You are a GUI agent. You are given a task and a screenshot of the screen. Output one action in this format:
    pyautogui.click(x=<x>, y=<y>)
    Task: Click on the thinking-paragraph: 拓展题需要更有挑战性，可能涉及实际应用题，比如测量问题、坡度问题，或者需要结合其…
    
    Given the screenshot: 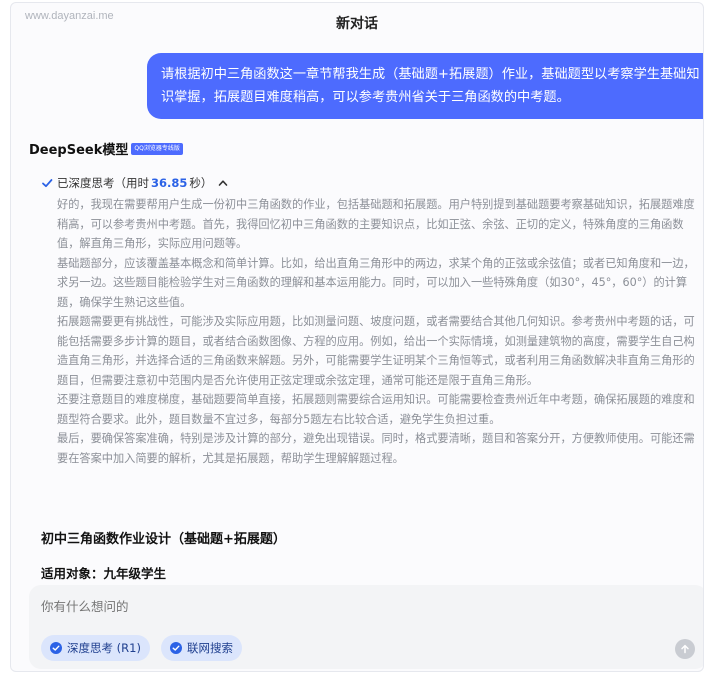 What is the action you would take?
    pyautogui.click(x=376, y=351)
    